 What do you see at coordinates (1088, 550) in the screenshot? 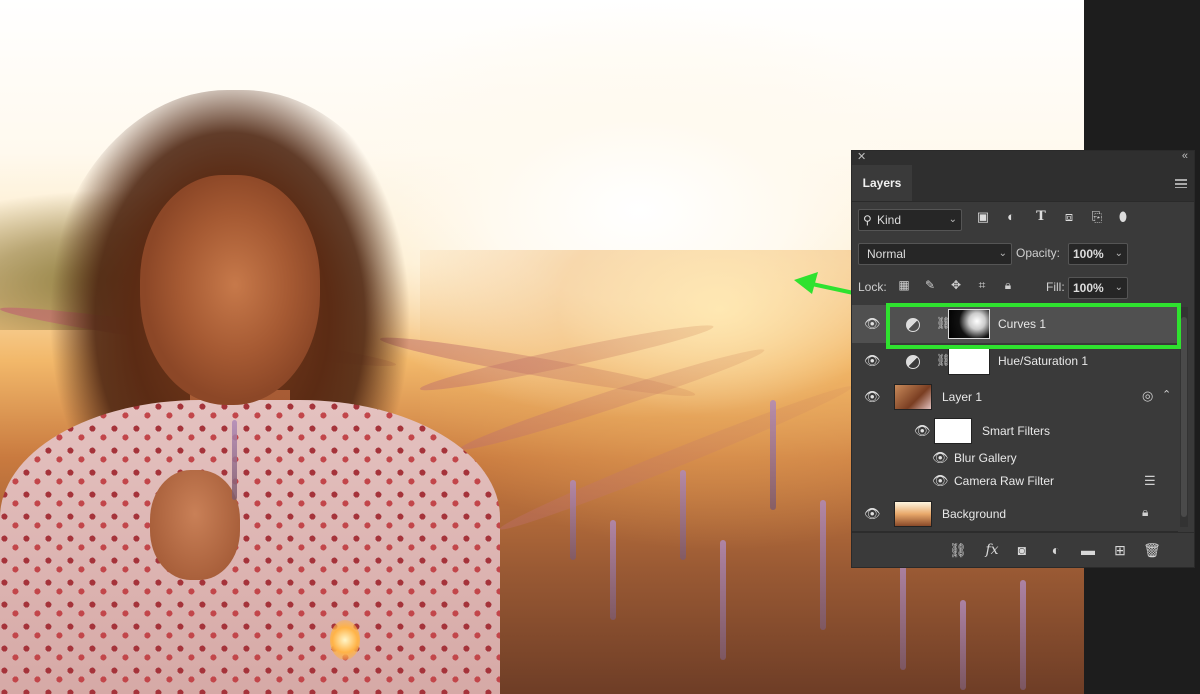
I see `new-group-icon: ▬` at bounding box center [1088, 550].